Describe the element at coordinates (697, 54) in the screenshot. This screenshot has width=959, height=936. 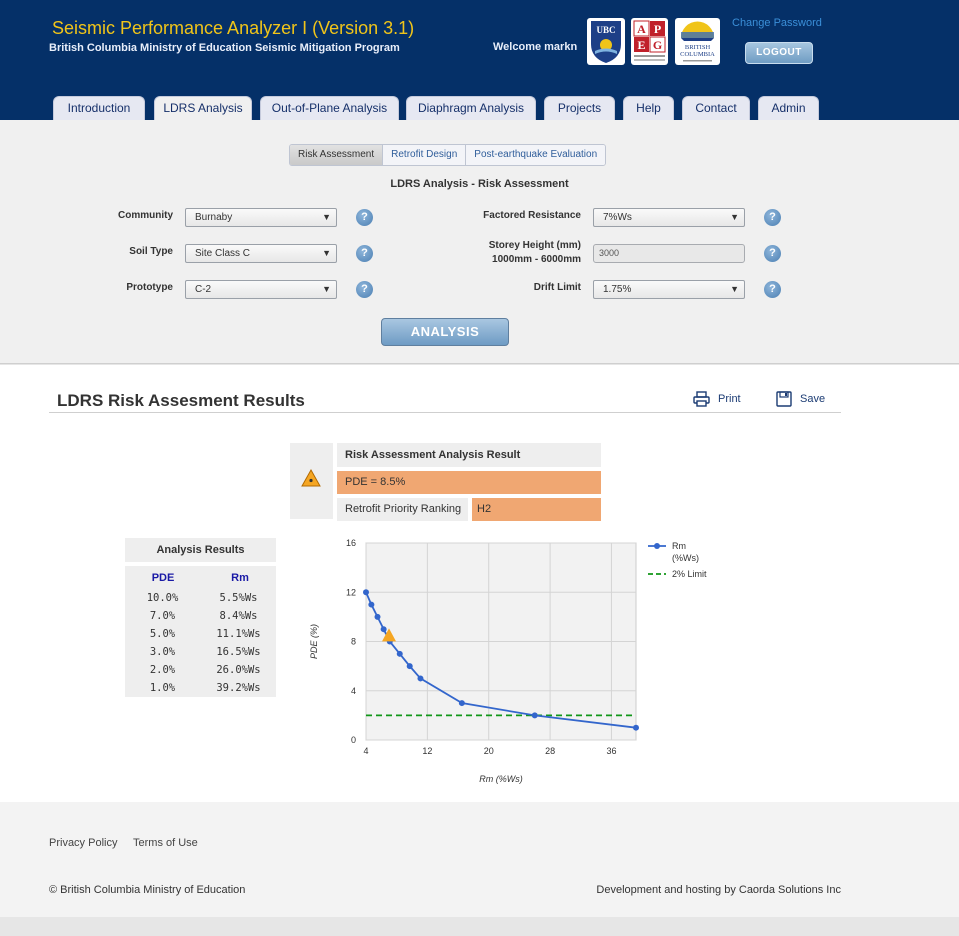
I see `bc-logo-text: COLUMBIA` at that location.